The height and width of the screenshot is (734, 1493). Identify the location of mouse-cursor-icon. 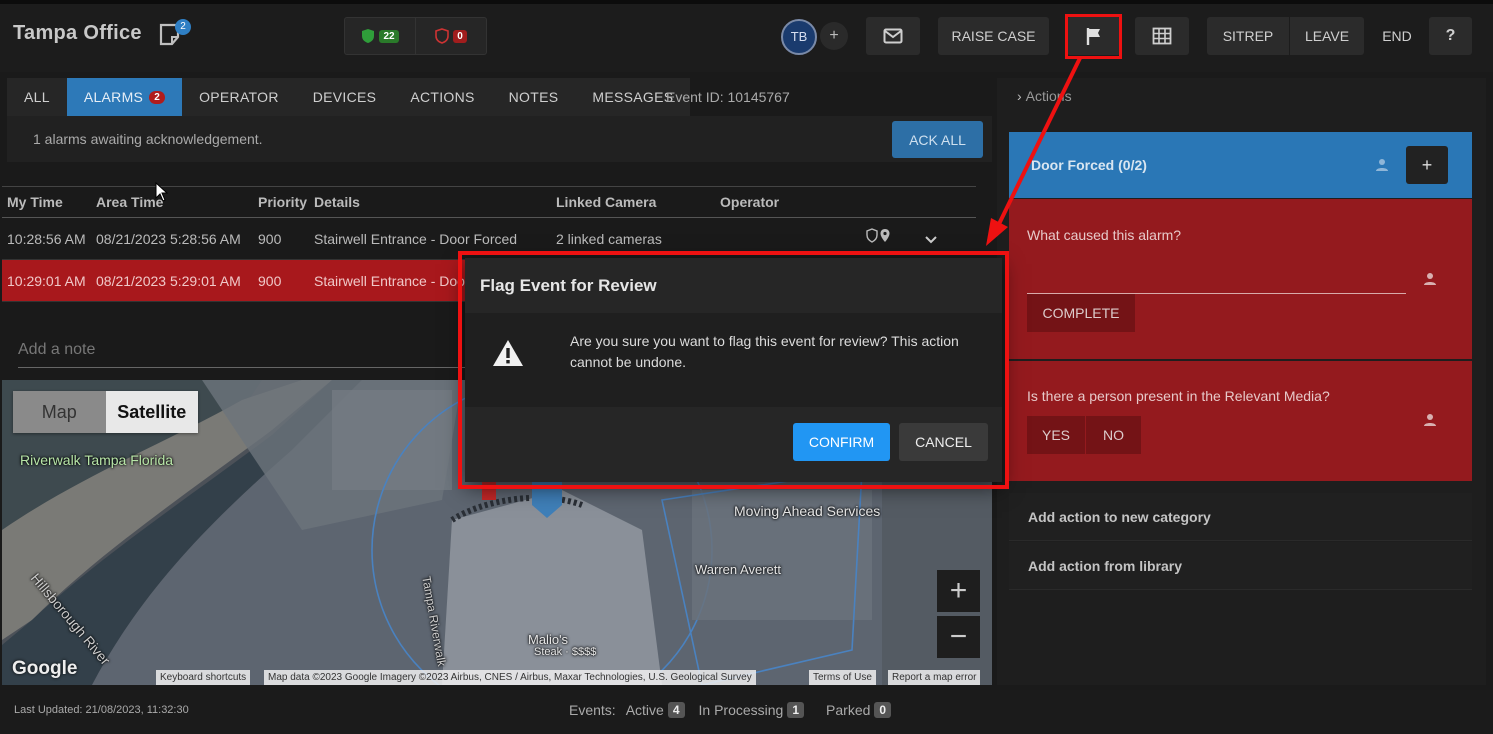
(162, 192).